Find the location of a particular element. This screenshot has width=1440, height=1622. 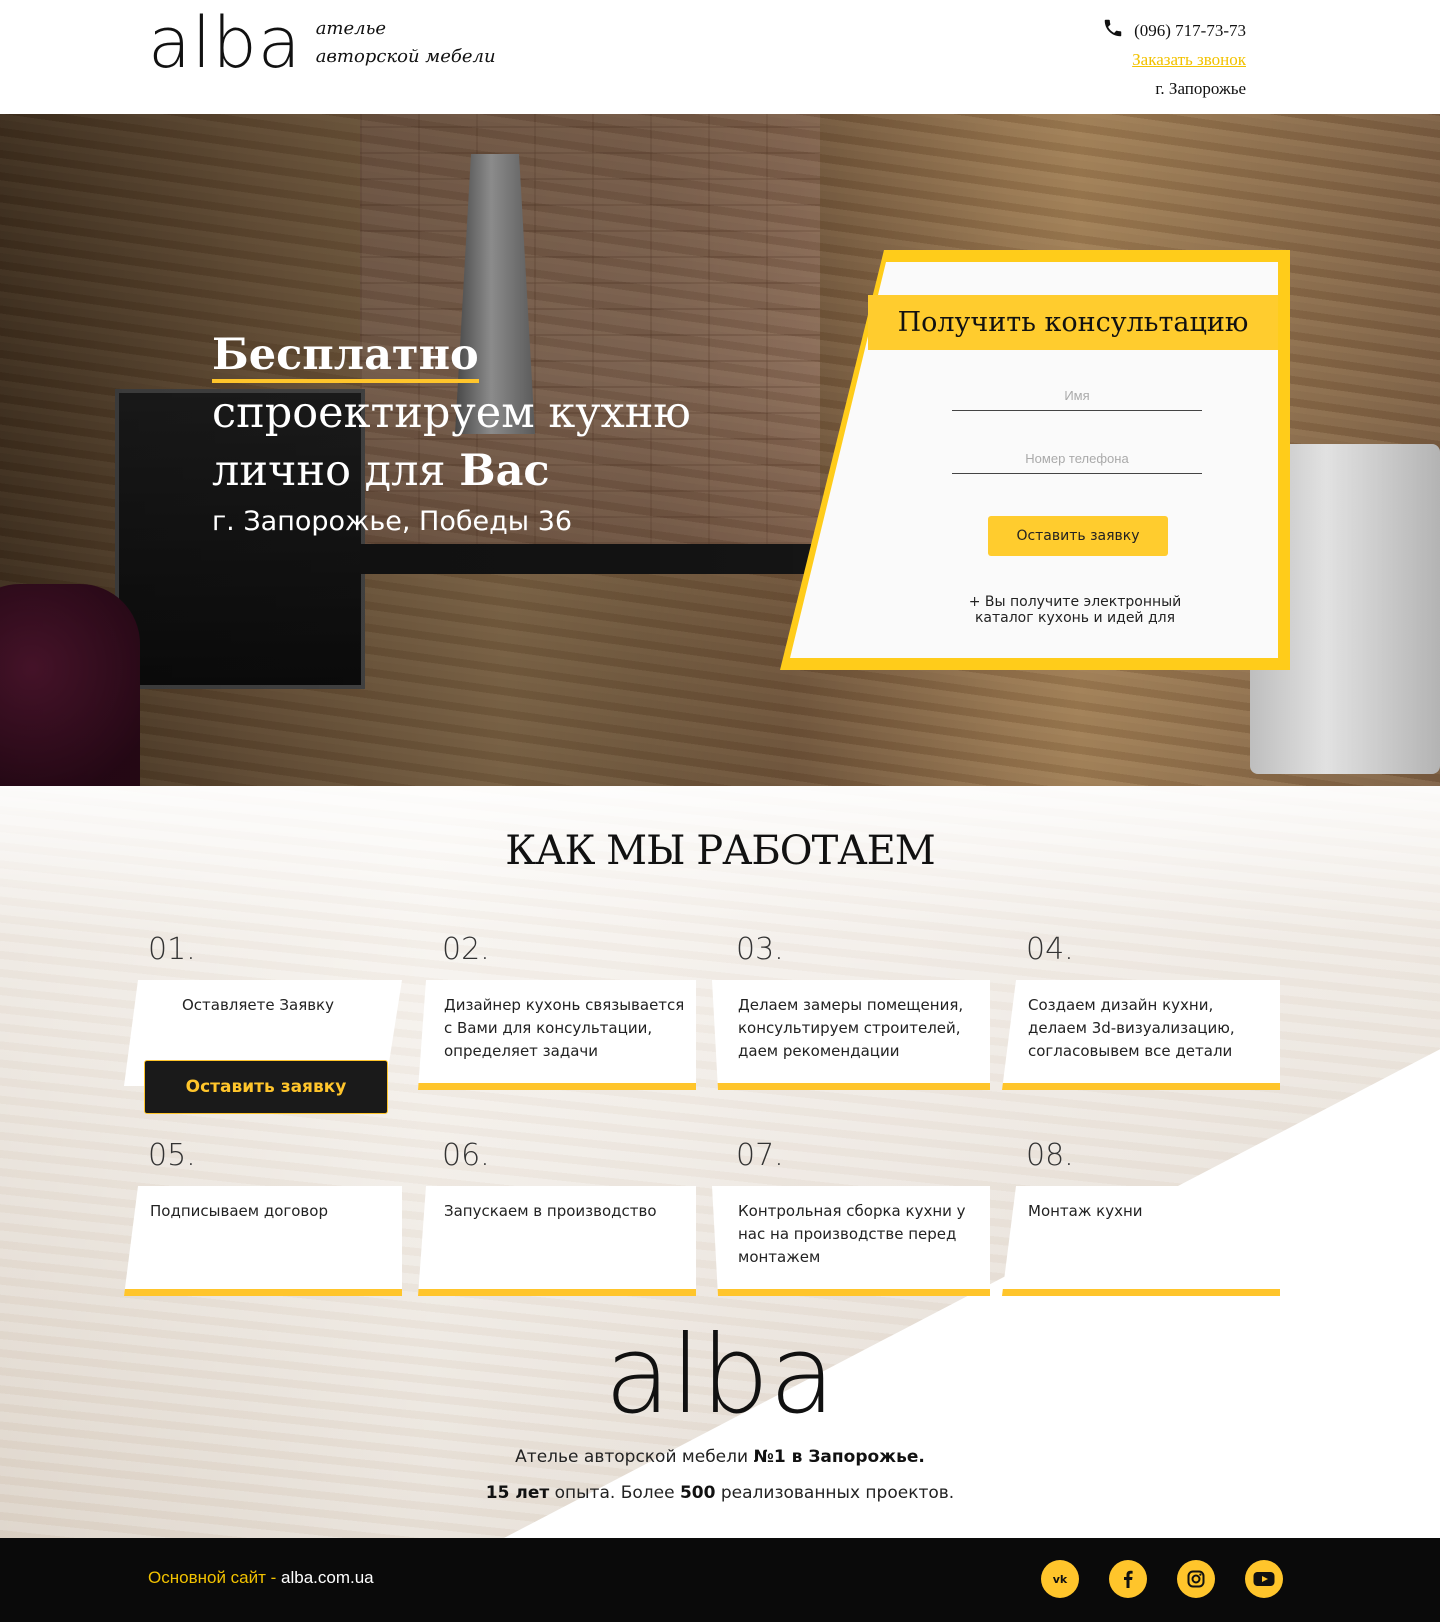

hero-line-3: лично для Вас is located at coordinates (451, 471).